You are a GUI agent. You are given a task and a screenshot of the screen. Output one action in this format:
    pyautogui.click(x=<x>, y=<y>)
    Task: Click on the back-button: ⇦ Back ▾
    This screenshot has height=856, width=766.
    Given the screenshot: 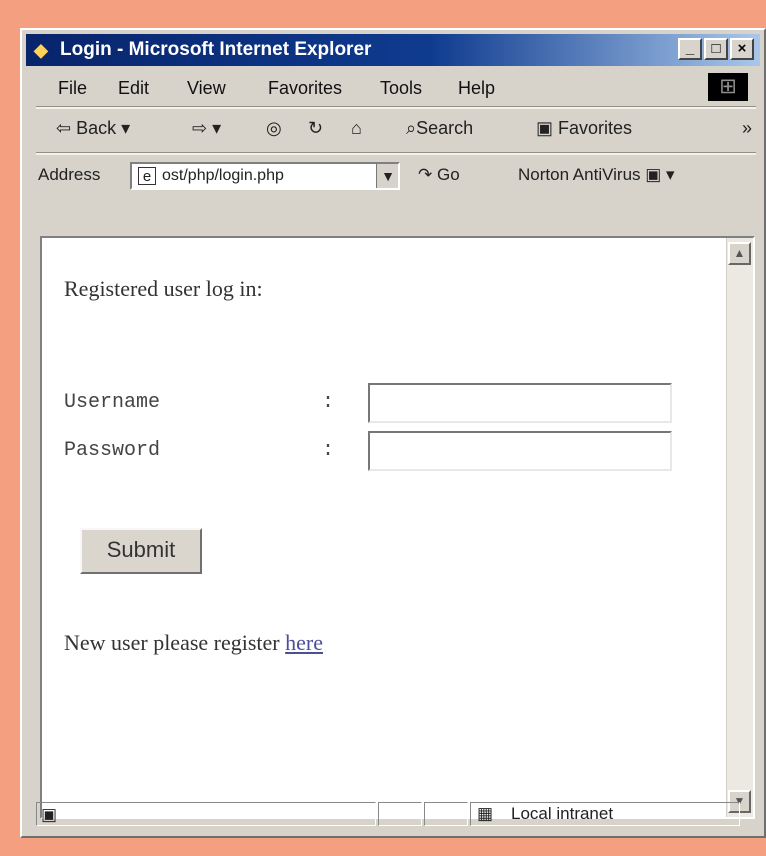 What is the action you would take?
    pyautogui.click(x=93, y=128)
    